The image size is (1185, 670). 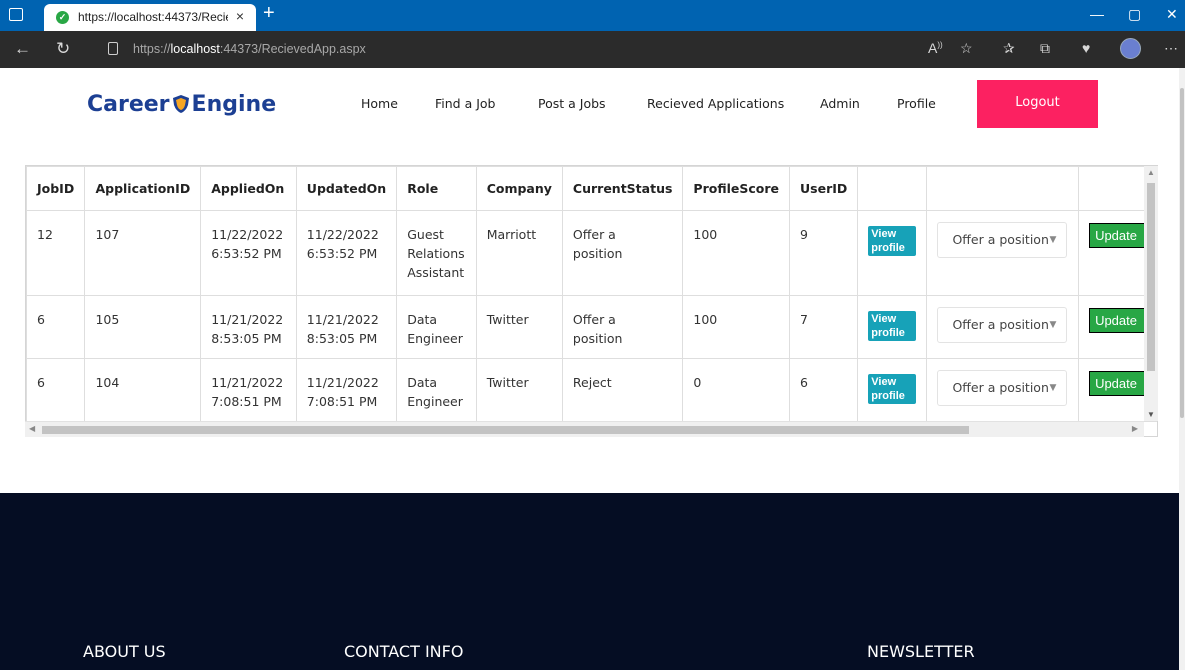 What do you see at coordinates (916, 103) in the screenshot?
I see `nav-profile: Profile` at bounding box center [916, 103].